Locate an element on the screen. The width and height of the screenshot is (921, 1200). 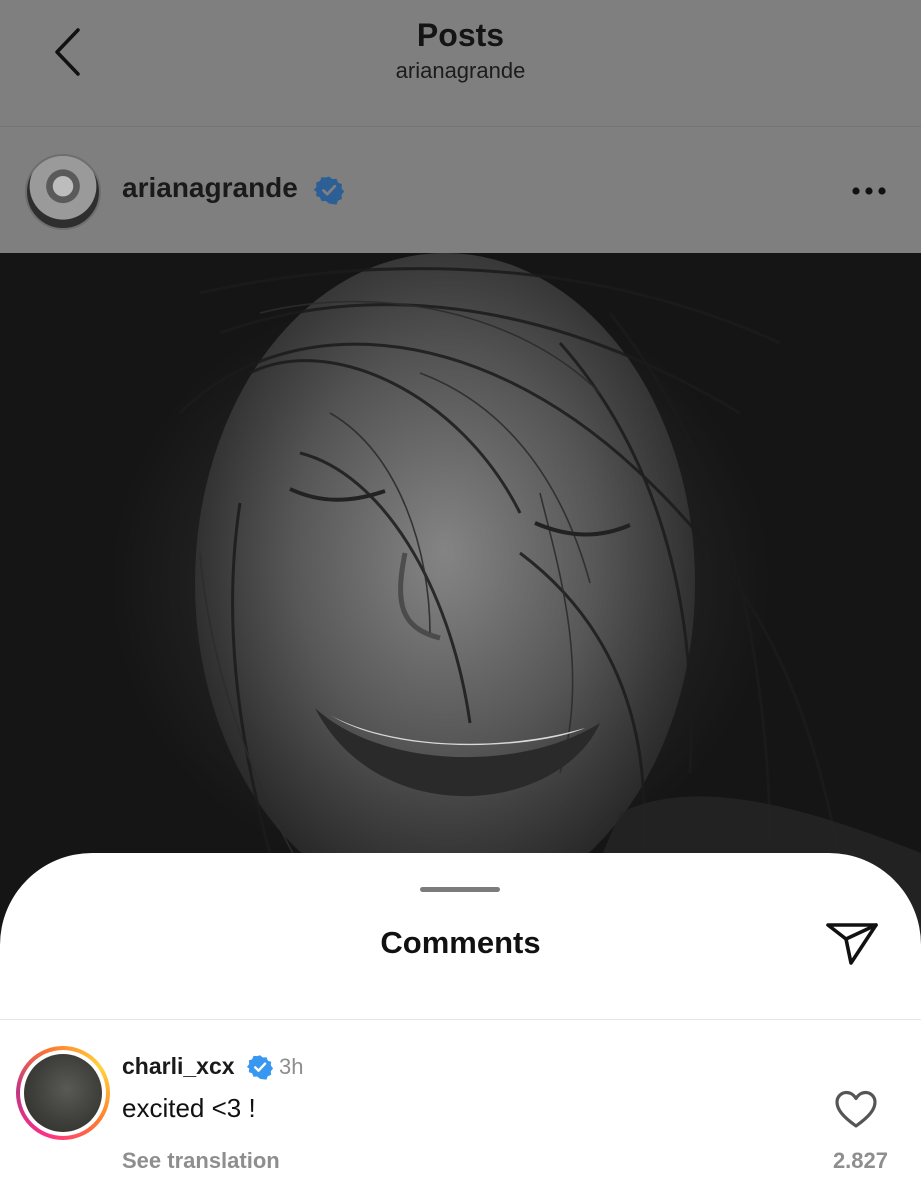
like-comment-button is located at coordinates (856, 1110).